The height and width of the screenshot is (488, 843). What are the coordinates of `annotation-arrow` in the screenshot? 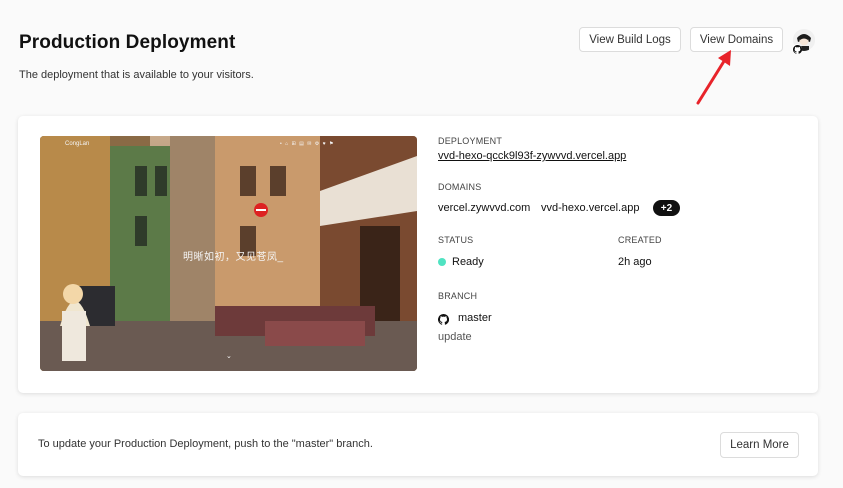 It's located at (713, 77).